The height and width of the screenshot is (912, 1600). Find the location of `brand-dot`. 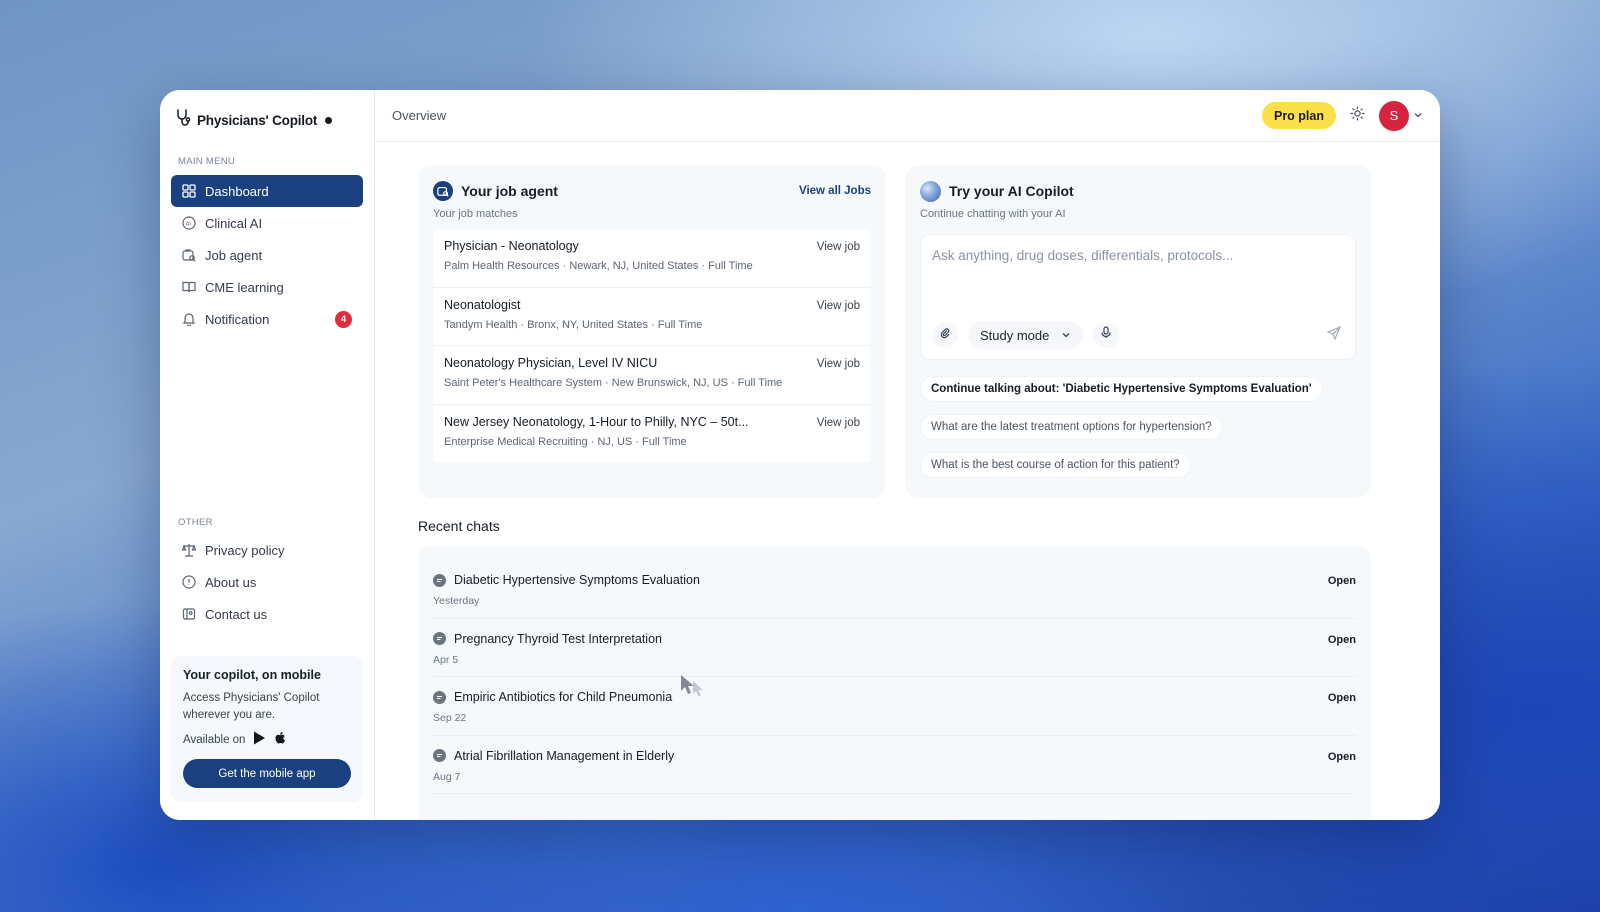

brand-dot is located at coordinates (329, 120).